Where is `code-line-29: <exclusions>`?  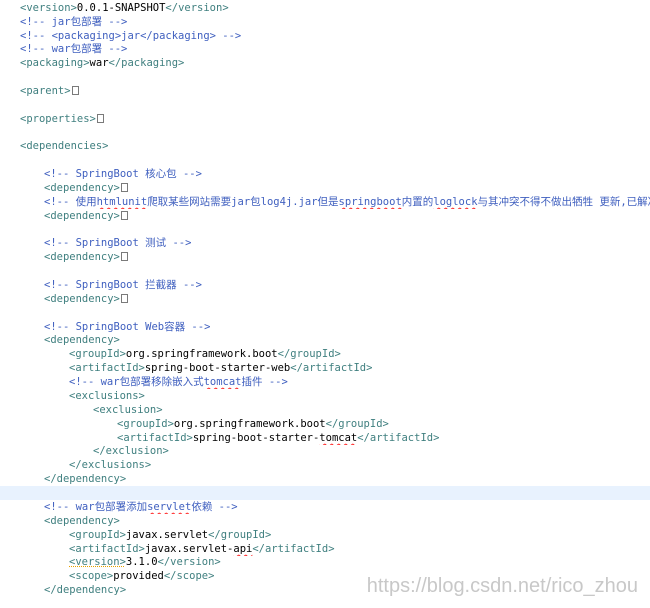
code-line-29: <exclusions> is located at coordinates (107, 396).